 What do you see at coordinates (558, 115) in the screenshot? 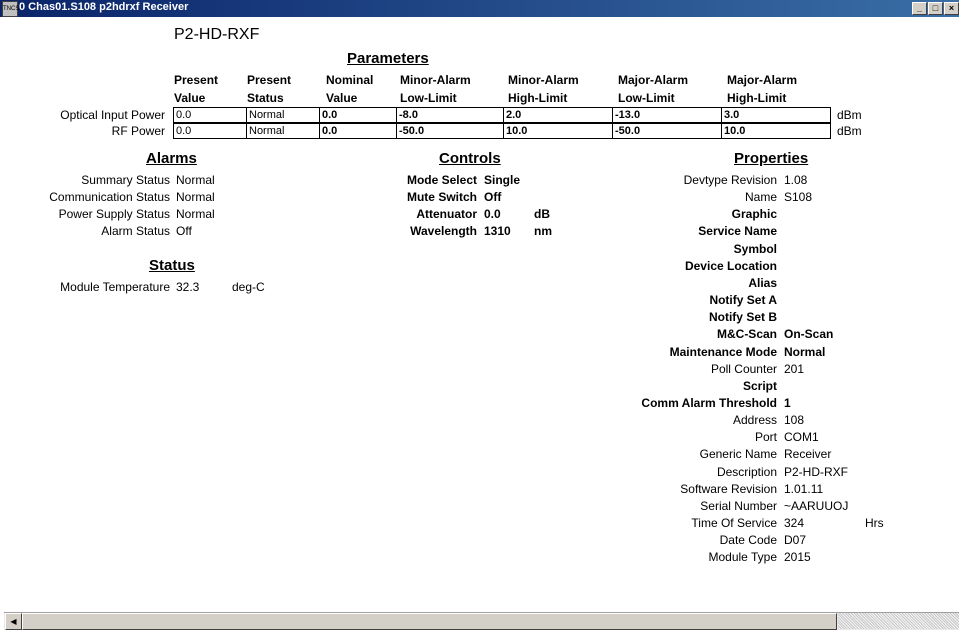
I see `minor-high-limit-cell: 2.0` at bounding box center [558, 115].